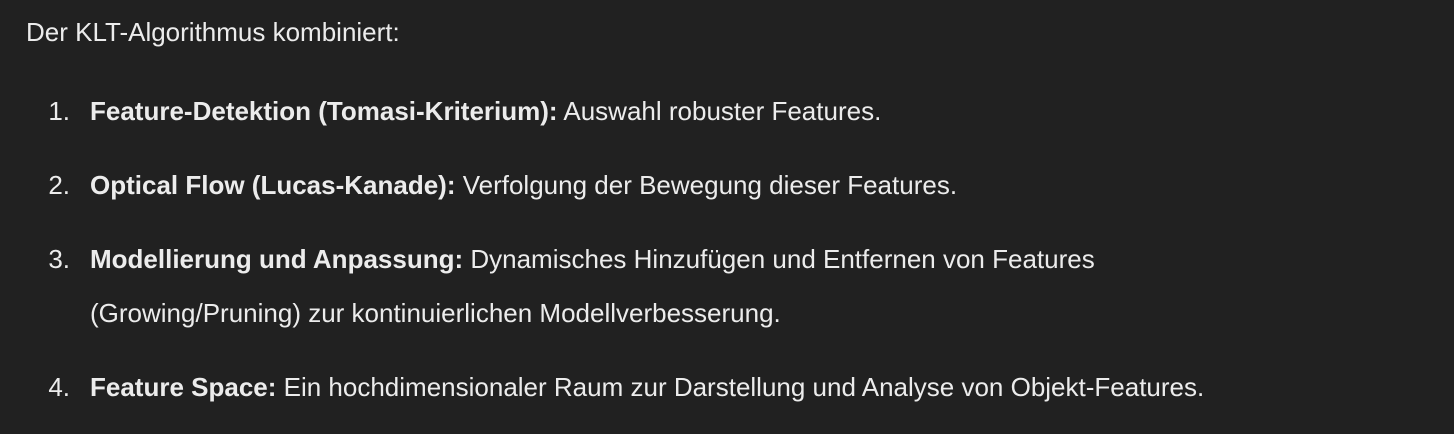 This screenshot has height=434, width=1454. Describe the element at coordinates (277, 259) in the screenshot. I see `item-title: Modellierung und Anpassung:` at that location.